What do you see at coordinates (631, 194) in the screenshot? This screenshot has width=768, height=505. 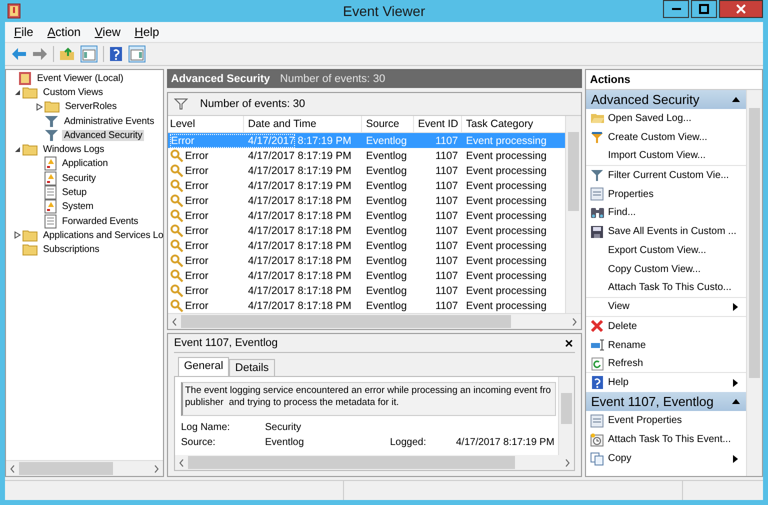 I see `command-link: Properties` at bounding box center [631, 194].